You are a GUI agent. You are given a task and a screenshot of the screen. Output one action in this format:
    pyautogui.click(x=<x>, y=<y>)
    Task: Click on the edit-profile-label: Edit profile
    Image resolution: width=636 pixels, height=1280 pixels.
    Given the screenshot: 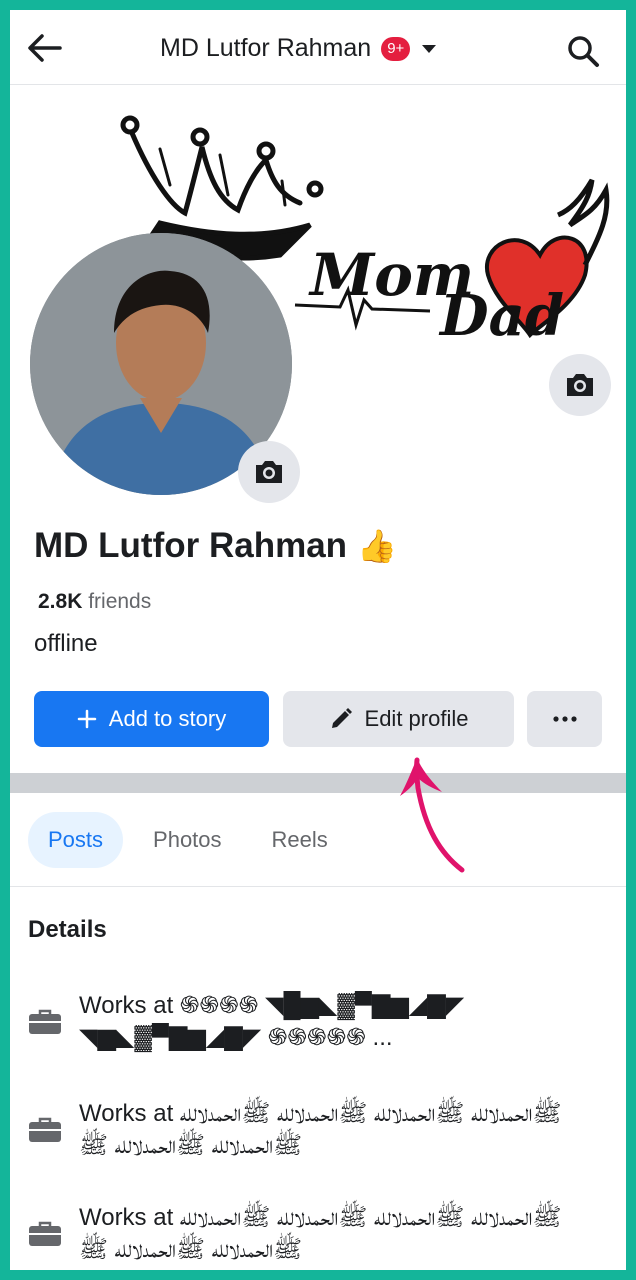 What is the action you would take?
    pyautogui.click(x=416, y=718)
    